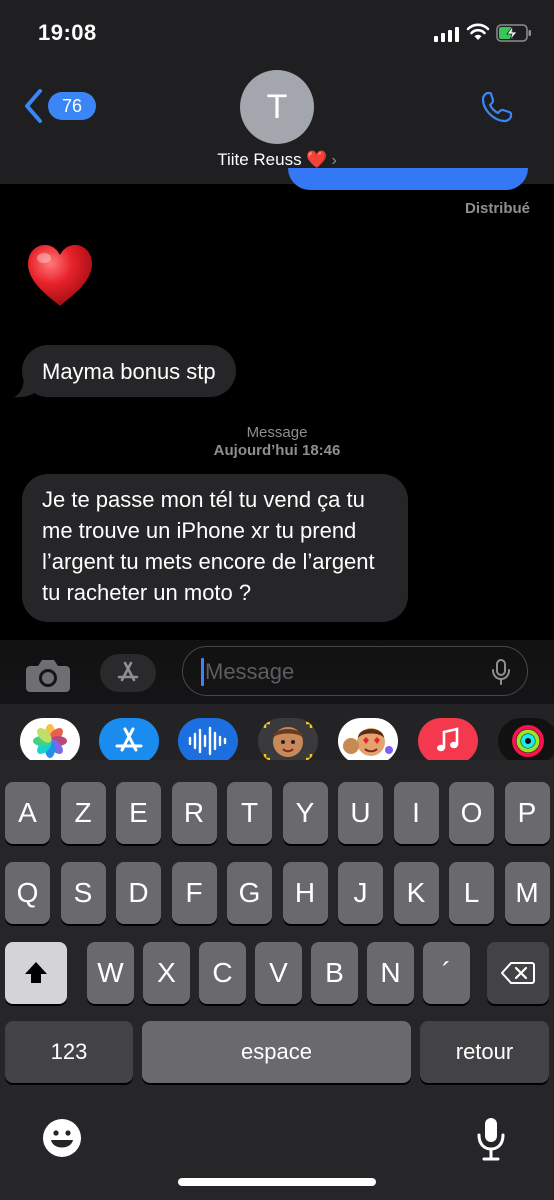  I want to click on unread-count-badge: 76, so click(72, 106).